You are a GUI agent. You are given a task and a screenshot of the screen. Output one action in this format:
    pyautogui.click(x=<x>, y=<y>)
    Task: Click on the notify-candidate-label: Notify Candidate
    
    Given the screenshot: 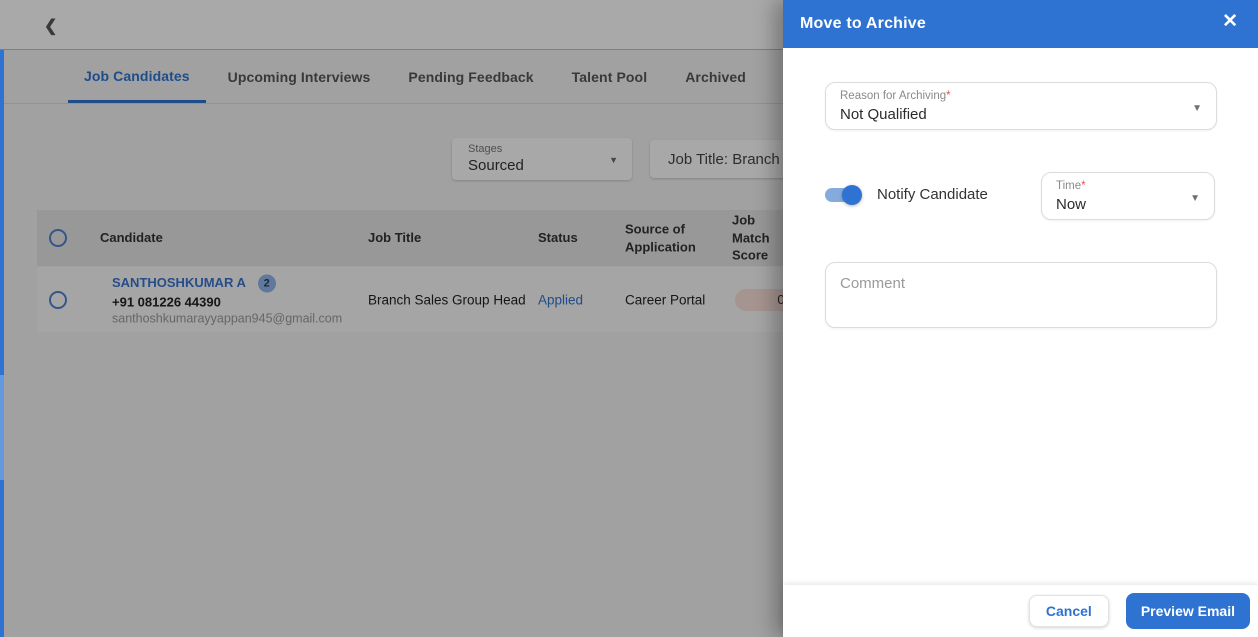 What is the action you would take?
    pyautogui.click(x=932, y=194)
    